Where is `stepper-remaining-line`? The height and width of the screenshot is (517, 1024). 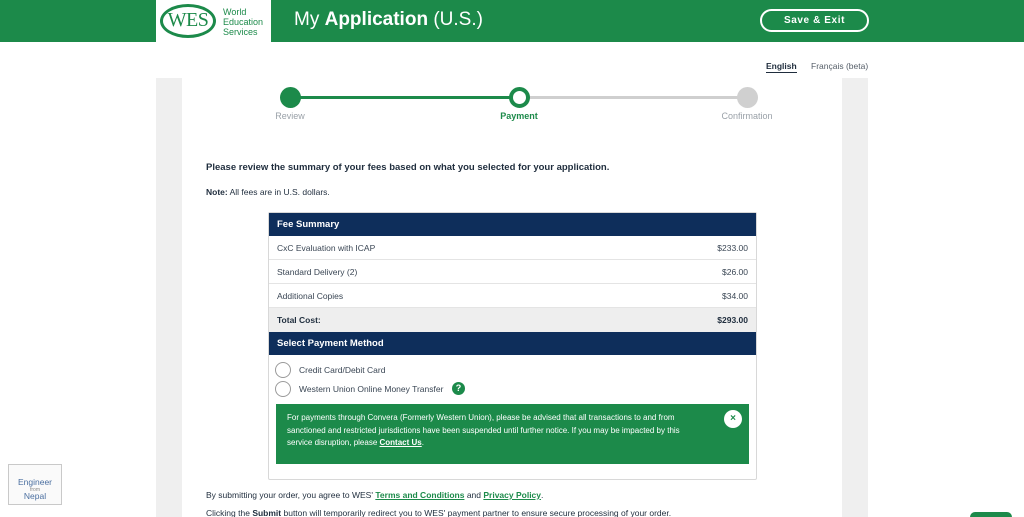 stepper-remaining-line is located at coordinates (633, 97).